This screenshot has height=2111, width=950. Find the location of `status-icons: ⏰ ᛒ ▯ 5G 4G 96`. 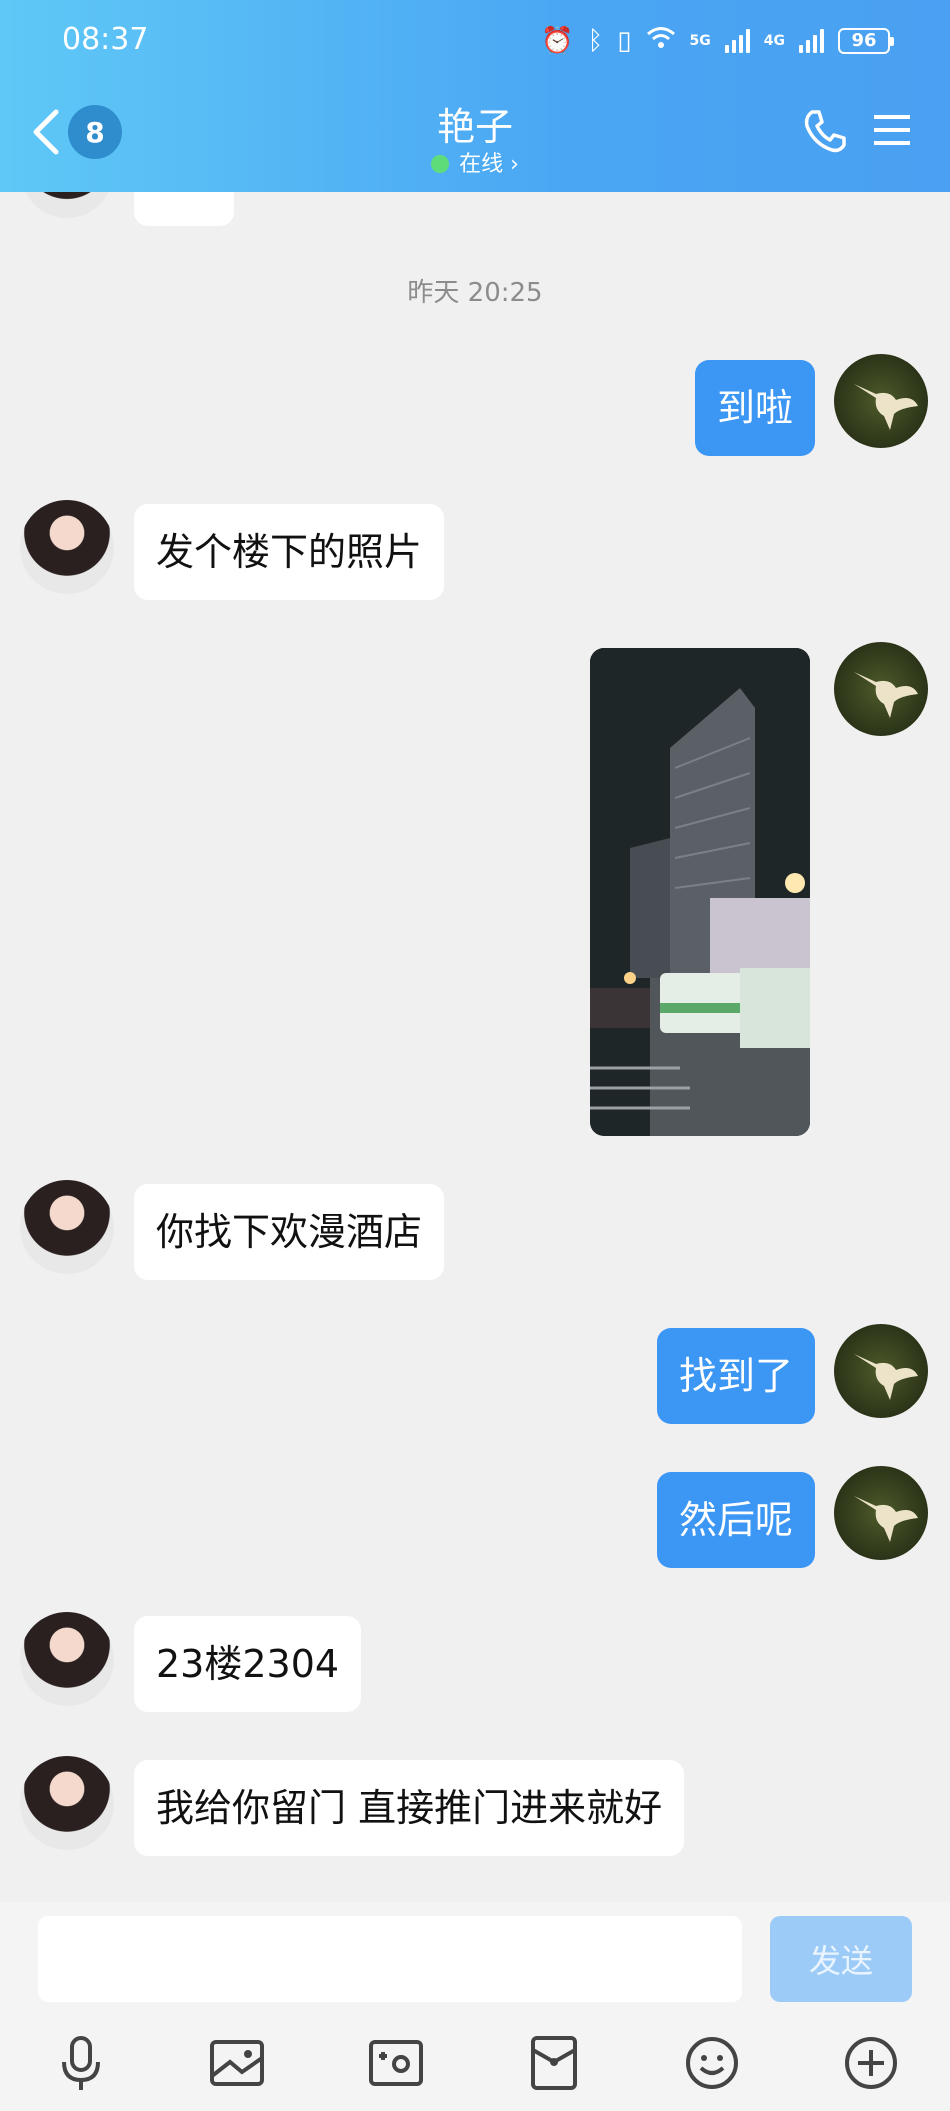

status-icons: ⏰ ᛒ ▯ 5G 4G 96 is located at coordinates (717, 40).